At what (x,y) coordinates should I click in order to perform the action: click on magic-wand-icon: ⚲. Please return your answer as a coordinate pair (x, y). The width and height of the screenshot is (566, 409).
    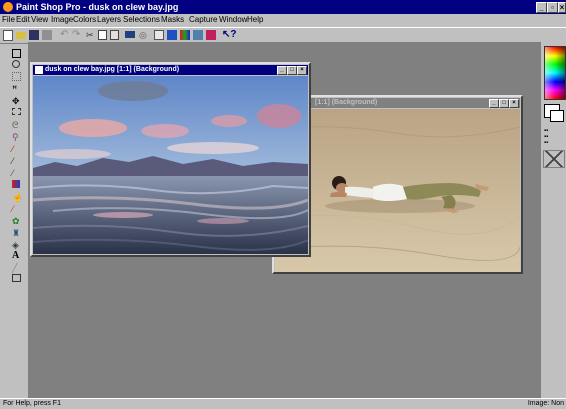
    Looking at the image, I should click on (17, 137).